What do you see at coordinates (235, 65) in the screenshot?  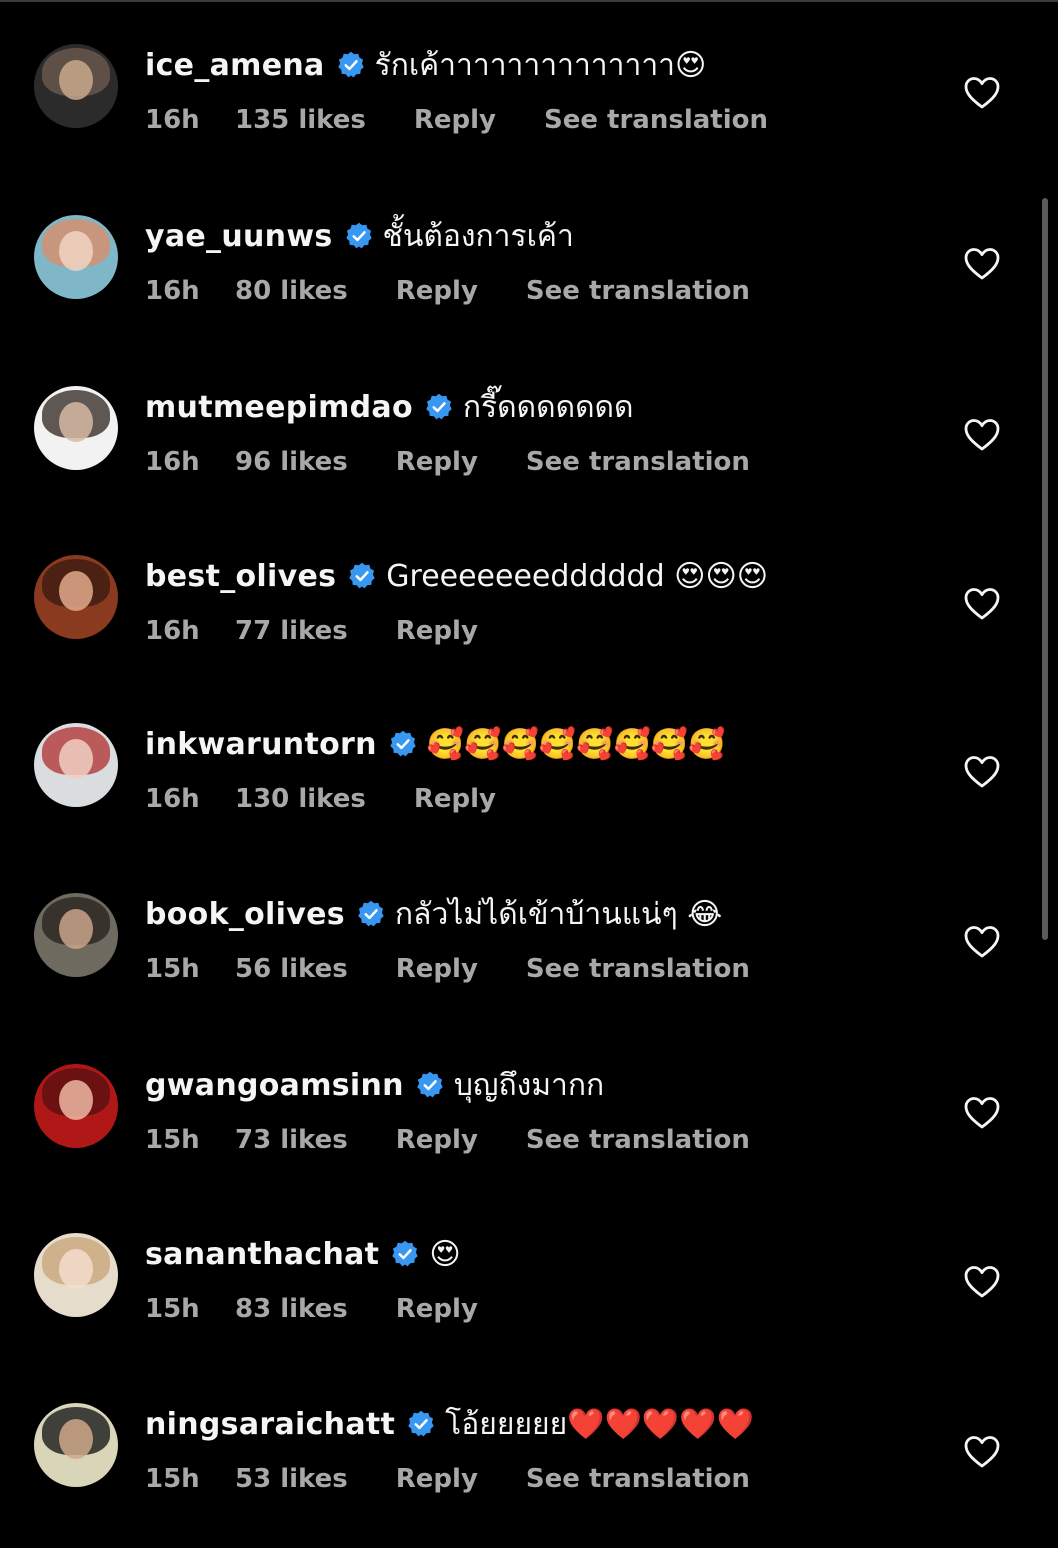 I see `username-link: ice_amena` at bounding box center [235, 65].